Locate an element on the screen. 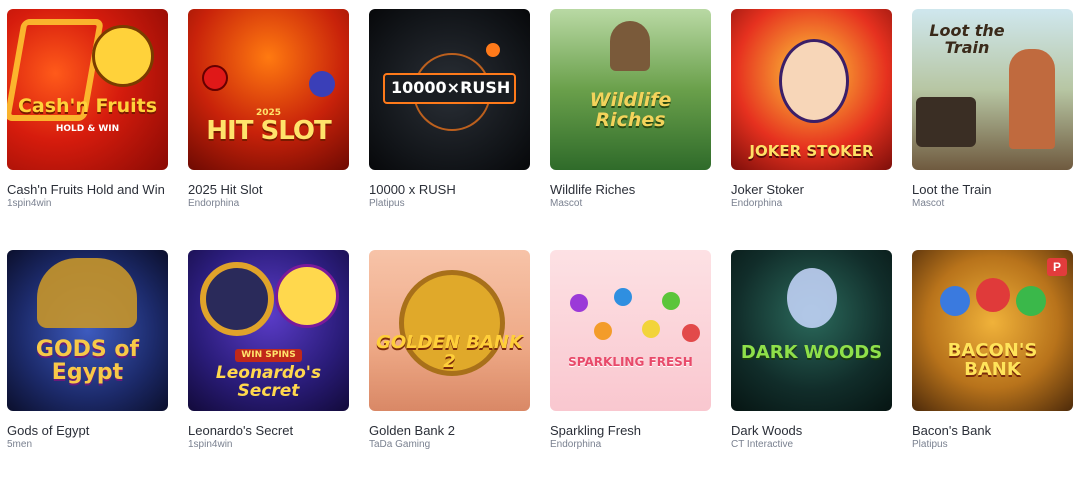 This screenshot has height=491, width=1080. game-title: Leonardo's Secret is located at coordinates (268, 430).